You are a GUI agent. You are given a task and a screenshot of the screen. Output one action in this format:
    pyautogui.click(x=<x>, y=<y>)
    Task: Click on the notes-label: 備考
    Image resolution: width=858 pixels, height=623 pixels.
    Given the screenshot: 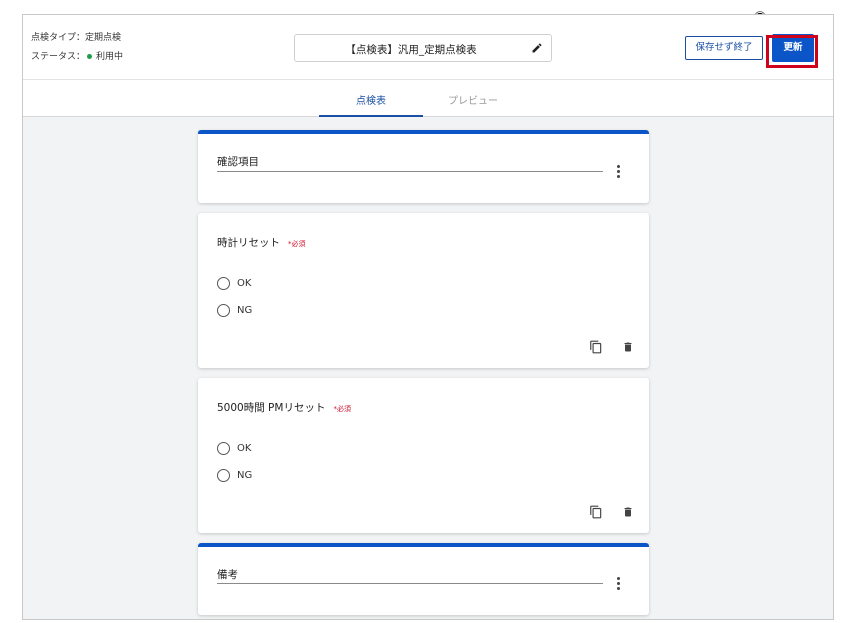 What is the action you would take?
    pyautogui.click(x=227, y=574)
    